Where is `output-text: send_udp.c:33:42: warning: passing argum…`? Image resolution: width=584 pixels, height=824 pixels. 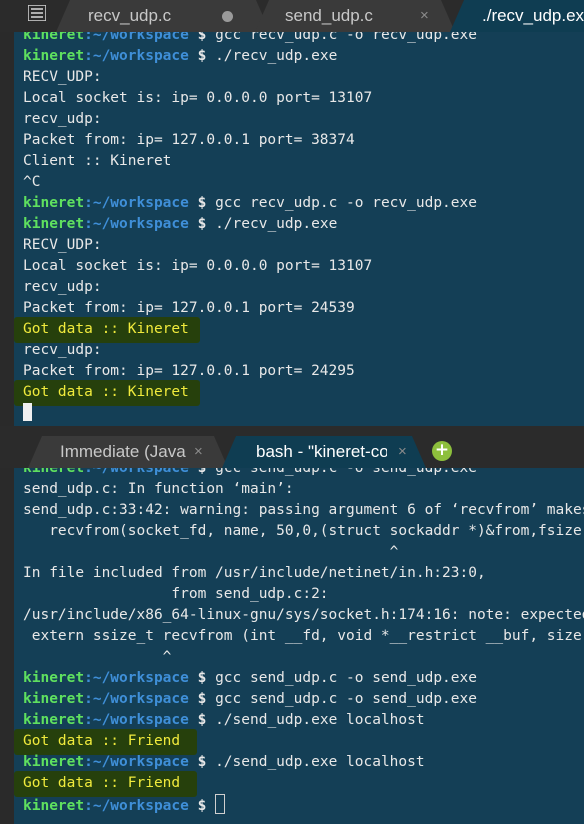 output-text: send_udp.c:33:42: warning: passing argum… is located at coordinates (303, 510).